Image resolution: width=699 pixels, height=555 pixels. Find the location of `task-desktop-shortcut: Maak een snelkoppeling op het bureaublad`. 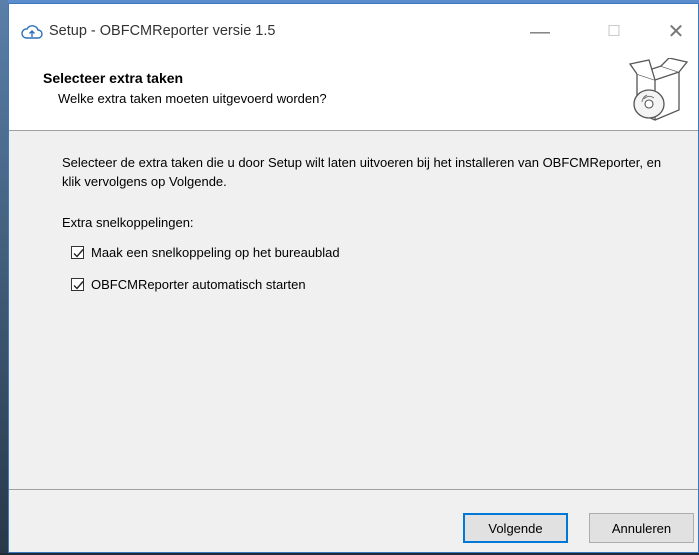

task-desktop-shortcut: Maak een snelkoppeling op het bureaublad is located at coordinates (205, 252).